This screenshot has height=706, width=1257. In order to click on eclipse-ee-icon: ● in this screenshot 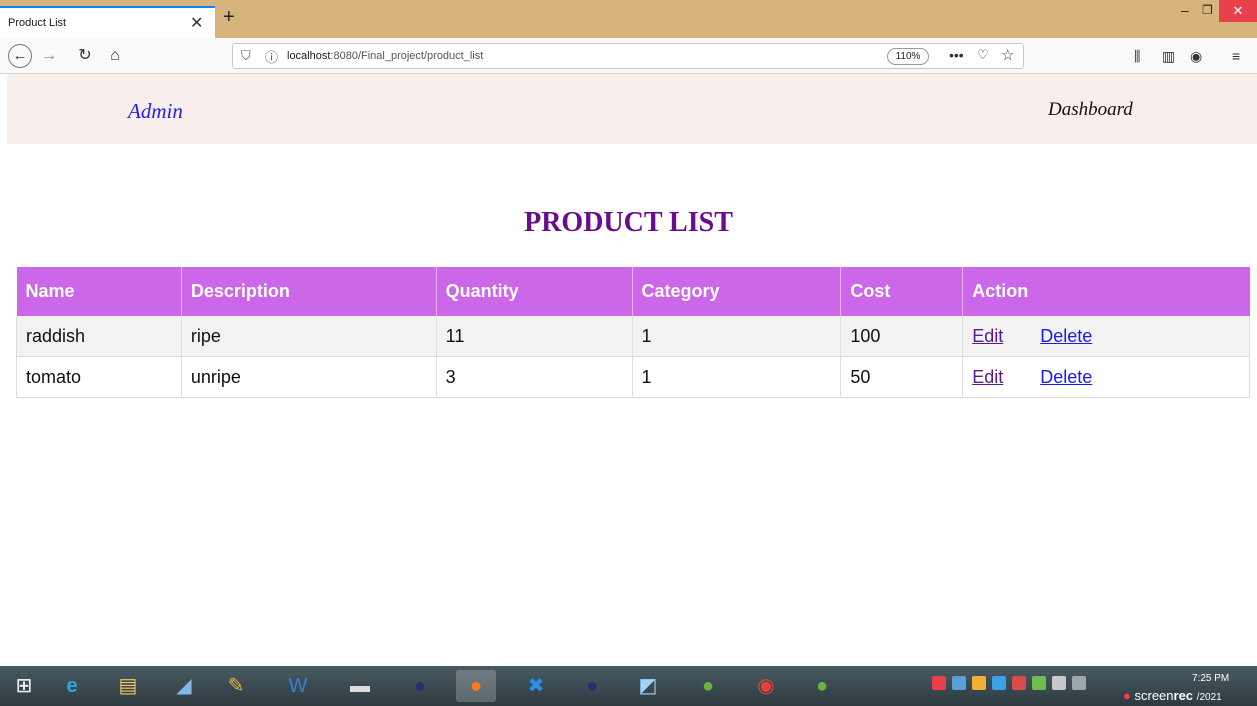, I will do `click(592, 686)`.